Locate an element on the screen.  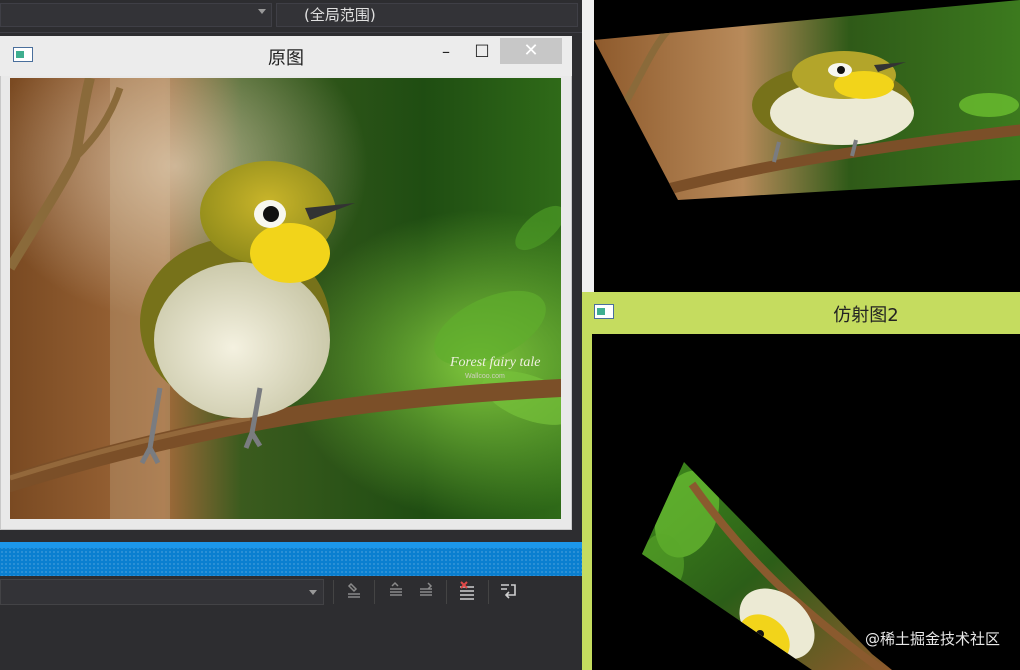
scope-label: (全局范围) is located at coordinates (340, 15).